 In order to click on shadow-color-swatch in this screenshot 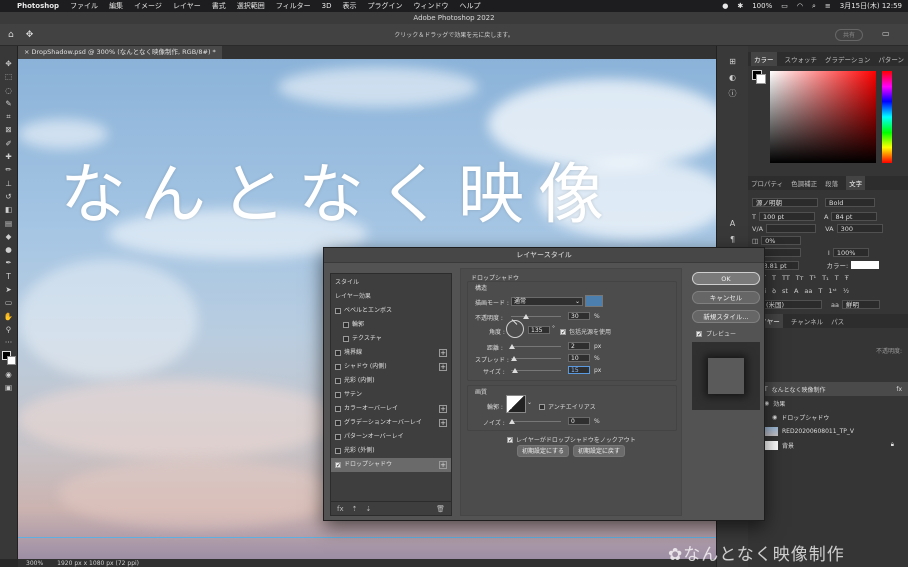, I will do `click(594, 301)`.